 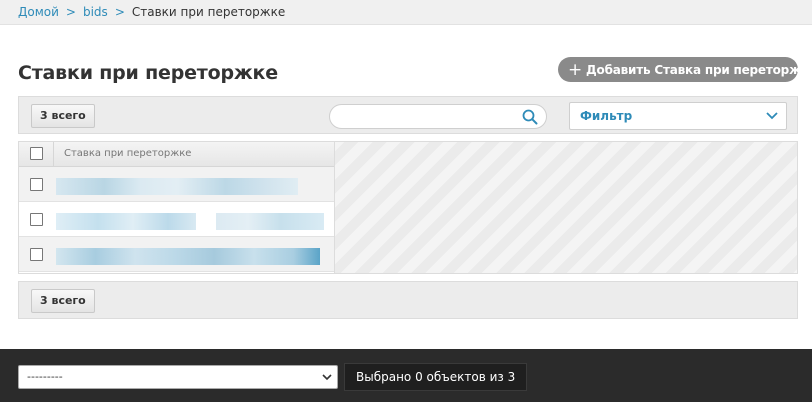 What do you see at coordinates (678, 116) in the screenshot?
I see `filter-dropdown: Фильтр` at bounding box center [678, 116].